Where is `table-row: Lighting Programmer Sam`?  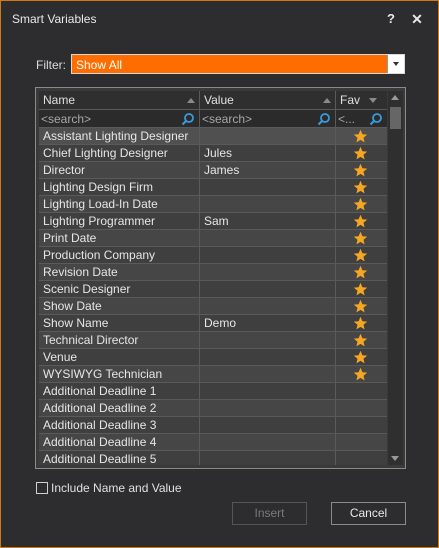 table-row: Lighting Programmer Sam is located at coordinates (213, 221).